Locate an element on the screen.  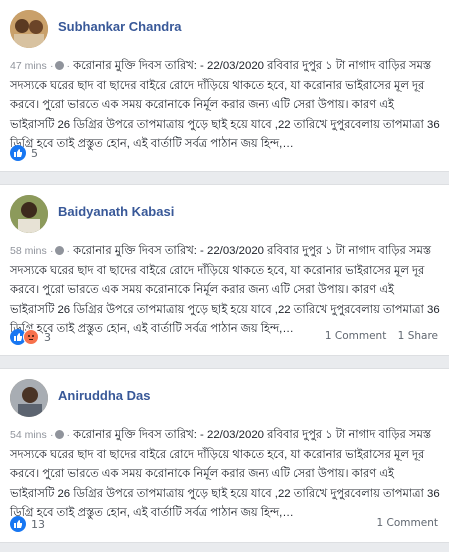
reaction-count: 13 is located at coordinates (38, 524).